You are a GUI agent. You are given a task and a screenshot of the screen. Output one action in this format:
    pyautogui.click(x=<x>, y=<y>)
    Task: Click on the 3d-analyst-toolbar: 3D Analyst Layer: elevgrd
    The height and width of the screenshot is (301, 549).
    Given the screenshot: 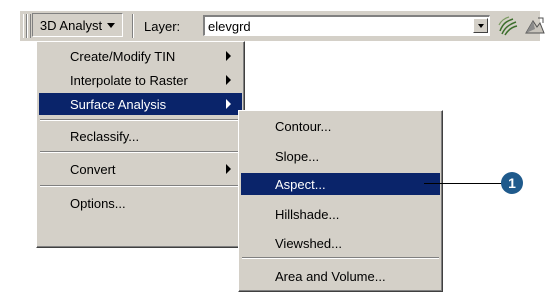 What is the action you would take?
    pyautogui.click(x=282, y=26)
    